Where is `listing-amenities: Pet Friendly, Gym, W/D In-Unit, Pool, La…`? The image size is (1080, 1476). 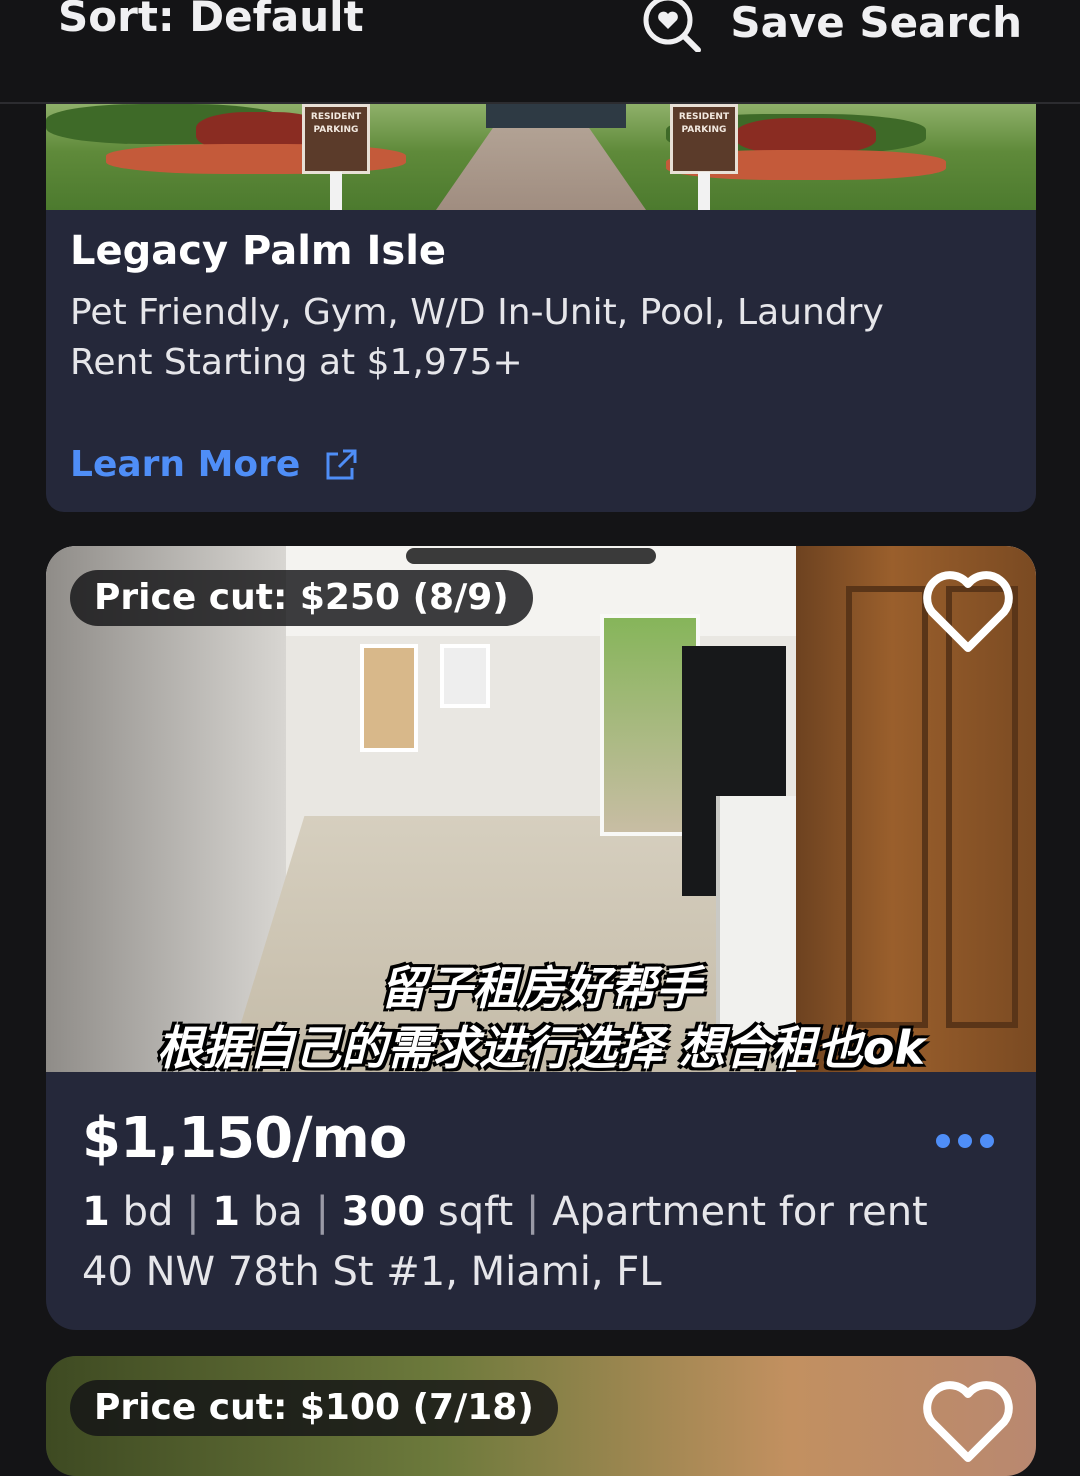
listing-amenities: Pet Friendly, Gym, W/D In-Unit, Pool, La… is located at coordinates (477, 312).